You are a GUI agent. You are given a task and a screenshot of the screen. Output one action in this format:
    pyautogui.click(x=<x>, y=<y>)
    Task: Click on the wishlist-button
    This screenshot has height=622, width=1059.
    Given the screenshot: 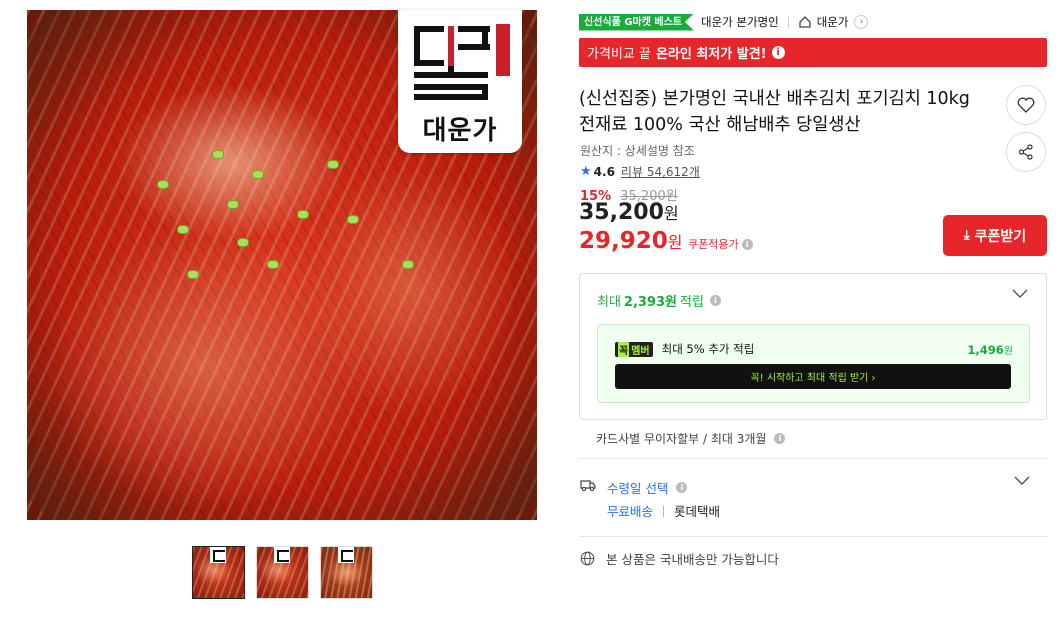 What is the action you would take?
    pyautogui.click(x=1026, y=105)
    